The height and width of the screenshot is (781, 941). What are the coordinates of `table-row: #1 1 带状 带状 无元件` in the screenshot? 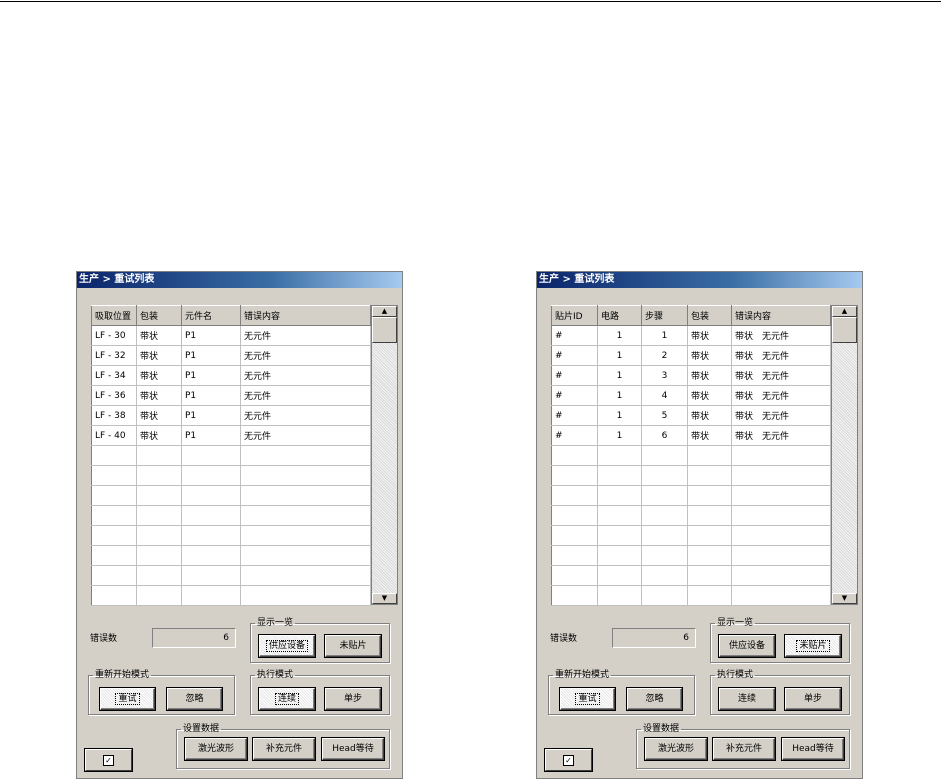 It's located at (691, 335).